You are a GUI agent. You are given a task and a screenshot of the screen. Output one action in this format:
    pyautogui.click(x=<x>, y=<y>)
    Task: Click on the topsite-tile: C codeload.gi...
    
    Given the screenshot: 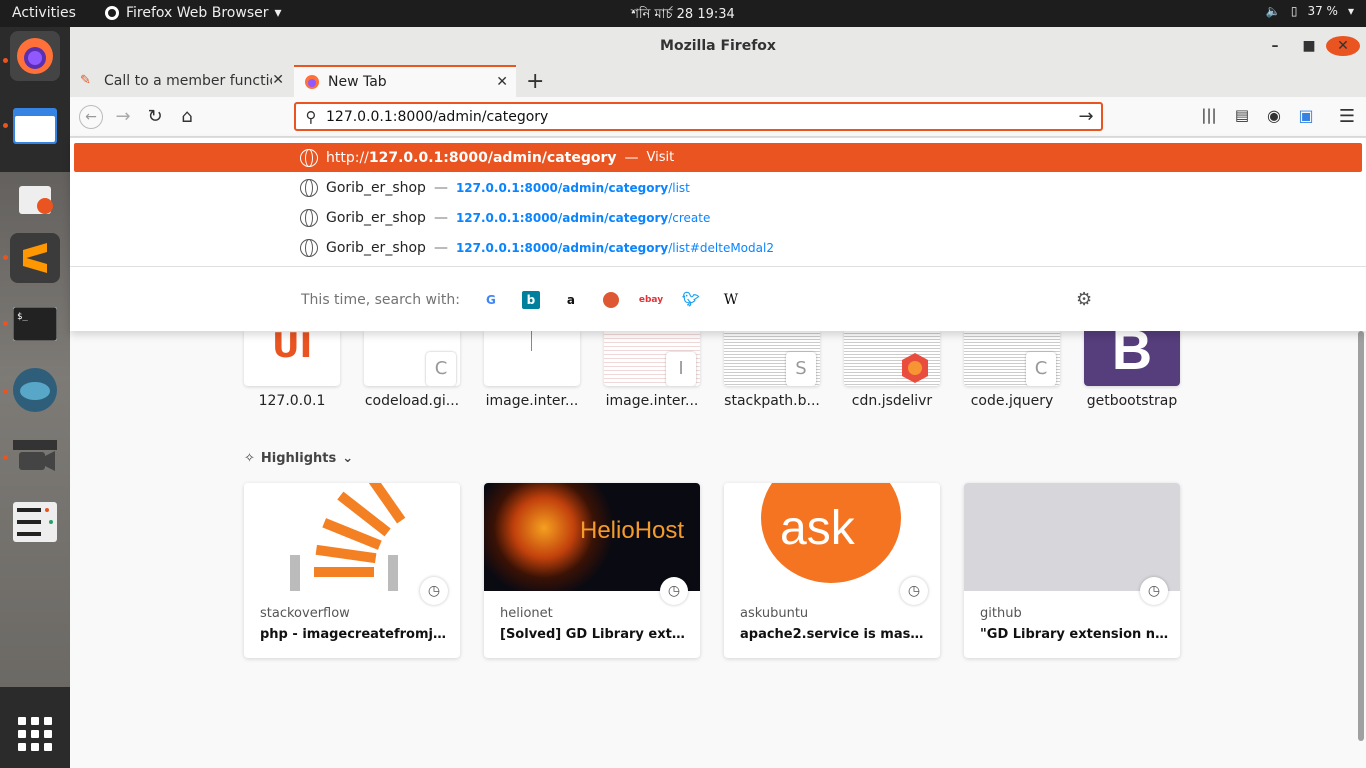 What is the action you would take?
    pyautogui.click(x=412, y=370)
    